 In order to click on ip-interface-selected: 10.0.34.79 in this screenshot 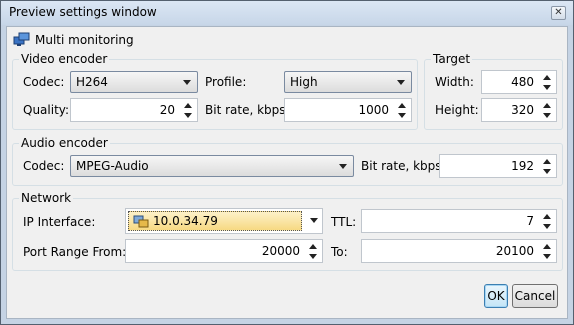, I will do `click(215, 221)`.